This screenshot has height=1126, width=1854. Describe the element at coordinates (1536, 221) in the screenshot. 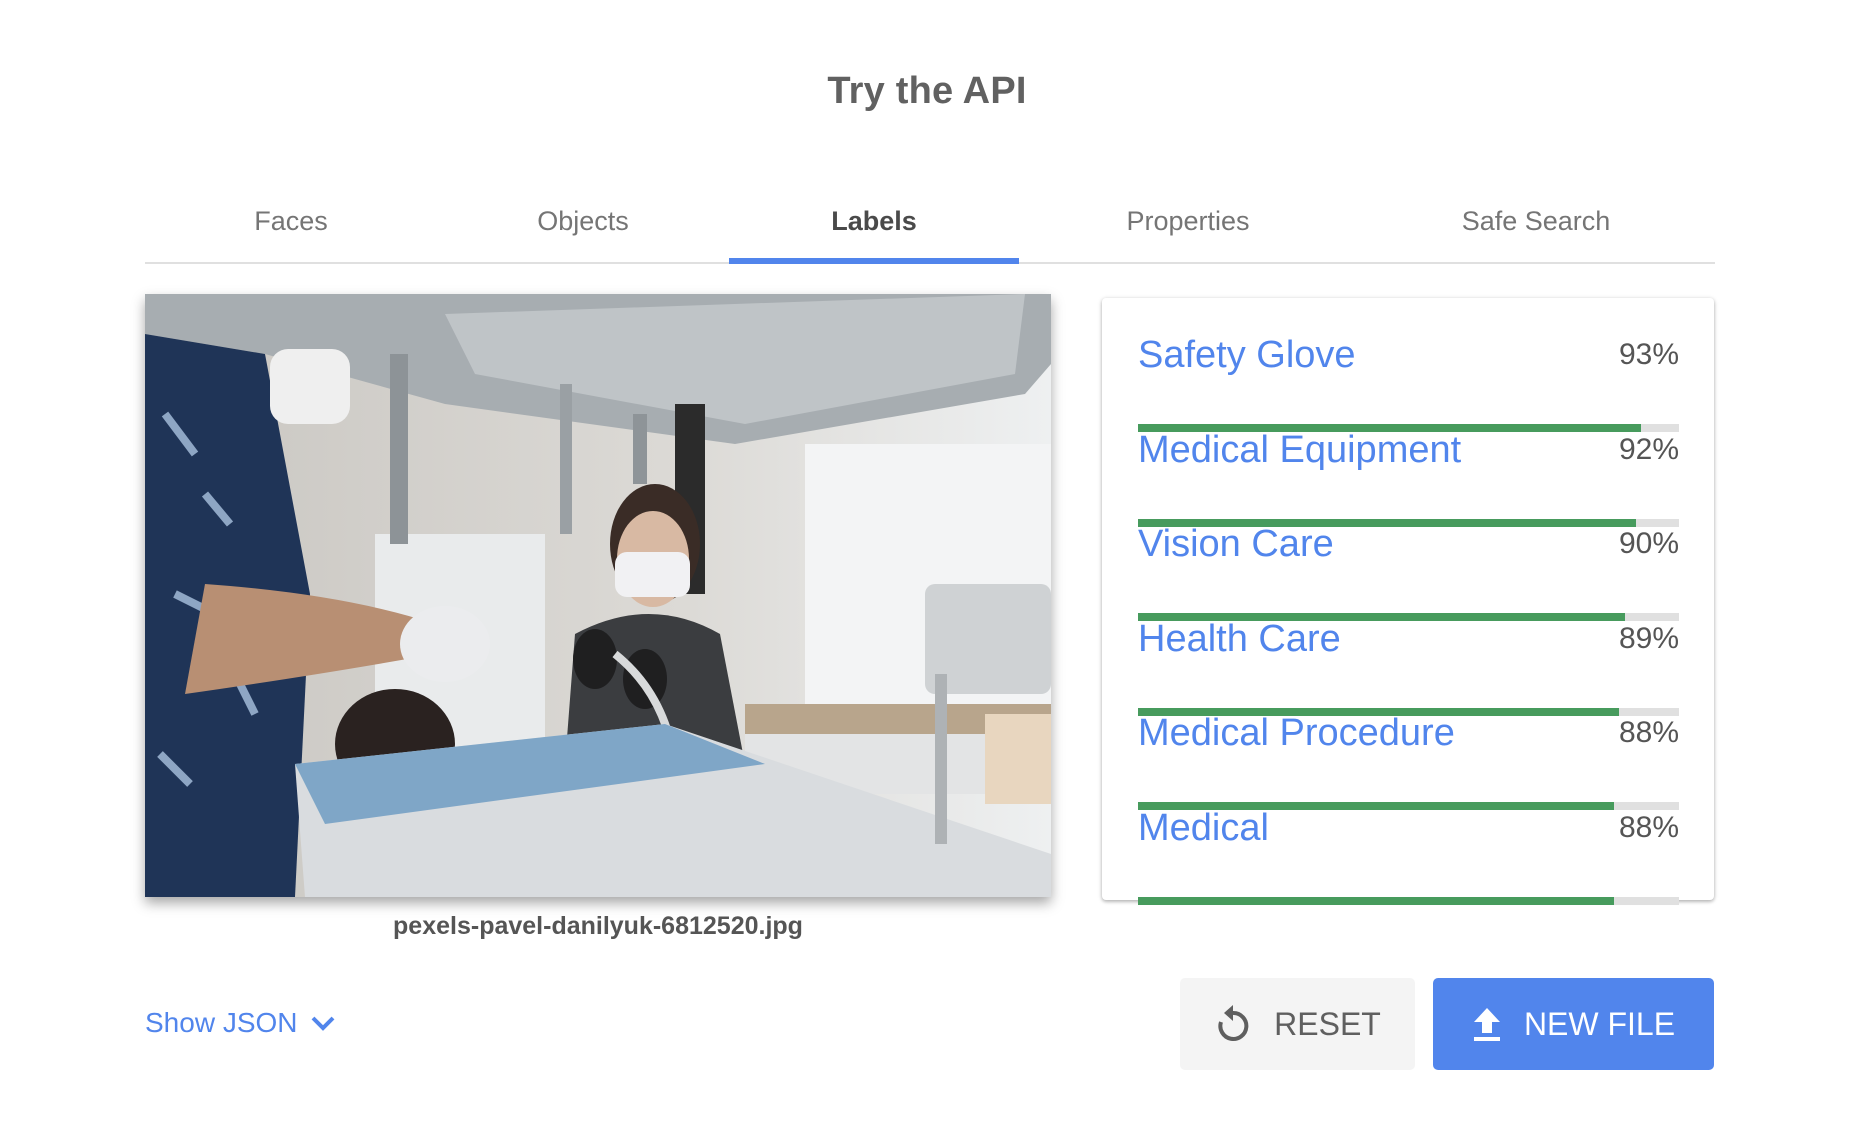

I see `tab-safe-search: Safe Search` at that location.